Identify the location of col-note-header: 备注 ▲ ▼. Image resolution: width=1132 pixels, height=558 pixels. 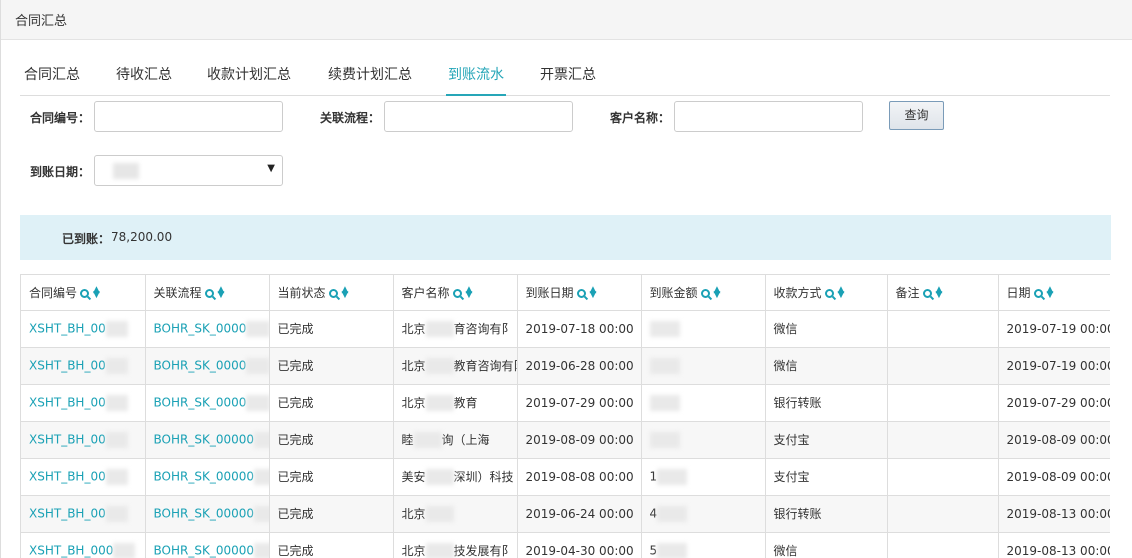
(943, 293).